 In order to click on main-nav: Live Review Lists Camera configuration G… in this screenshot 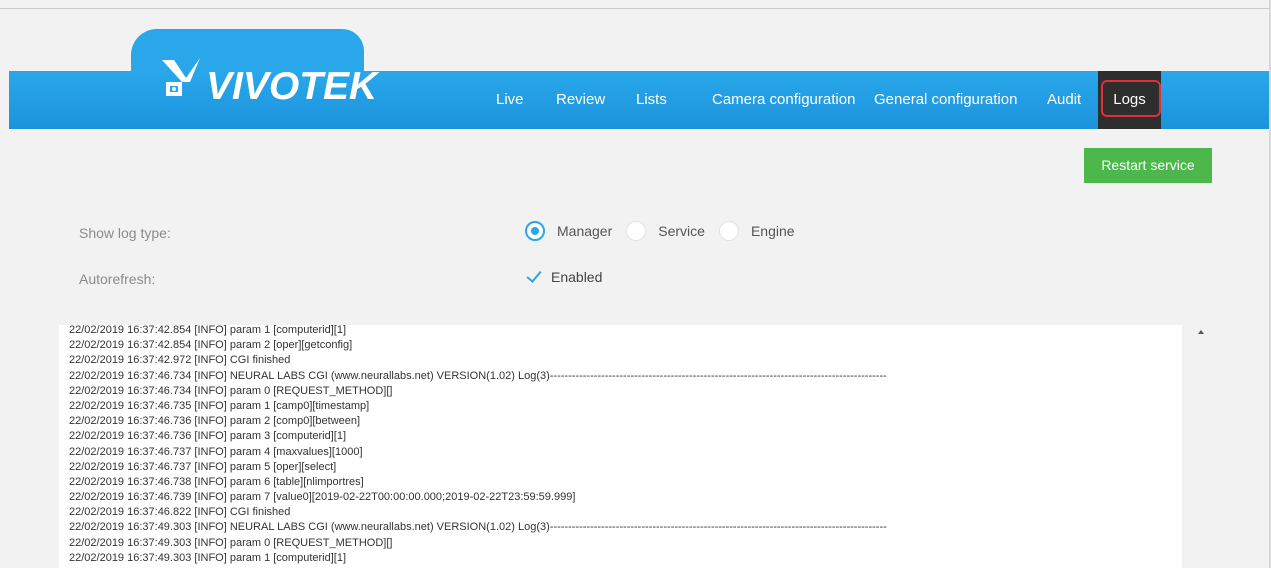, I will do `click(635, 100)`.